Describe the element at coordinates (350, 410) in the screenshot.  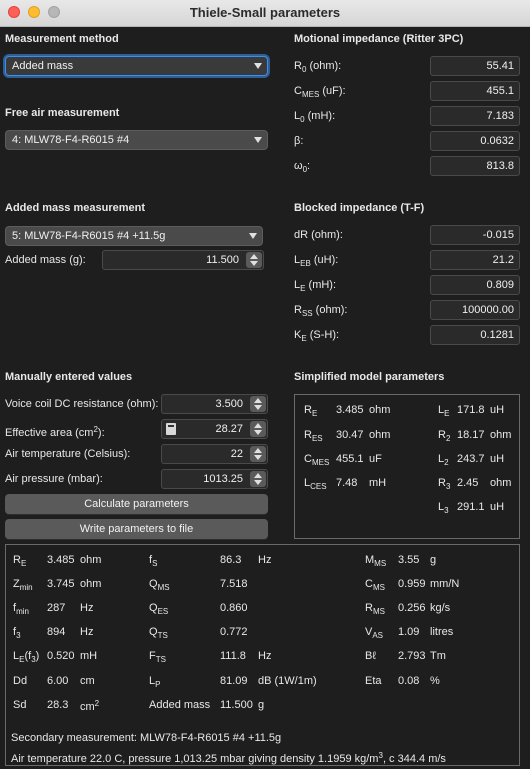
I see `simplified-value: 3.485` at that location.